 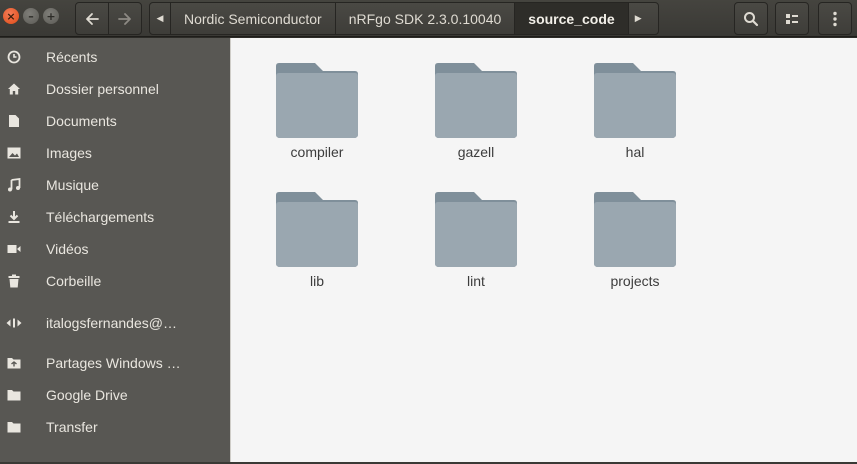 What do you see at coordinates (115, 57) in the screenshot?
I see `sidebar-item-recents: Récents` at bounding box center [115, 57].